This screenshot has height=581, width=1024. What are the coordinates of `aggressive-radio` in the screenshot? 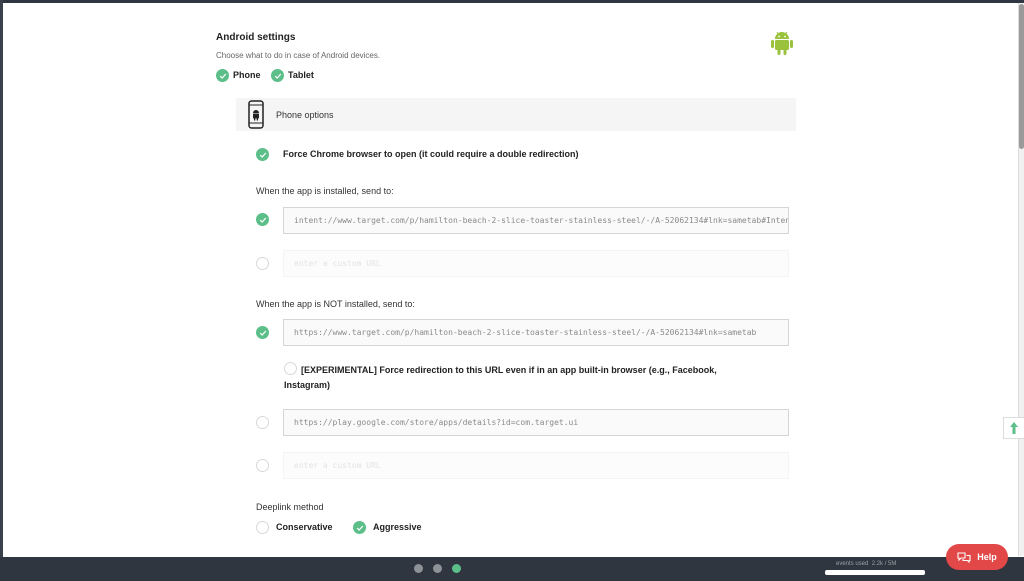 It's located at (359, 527).